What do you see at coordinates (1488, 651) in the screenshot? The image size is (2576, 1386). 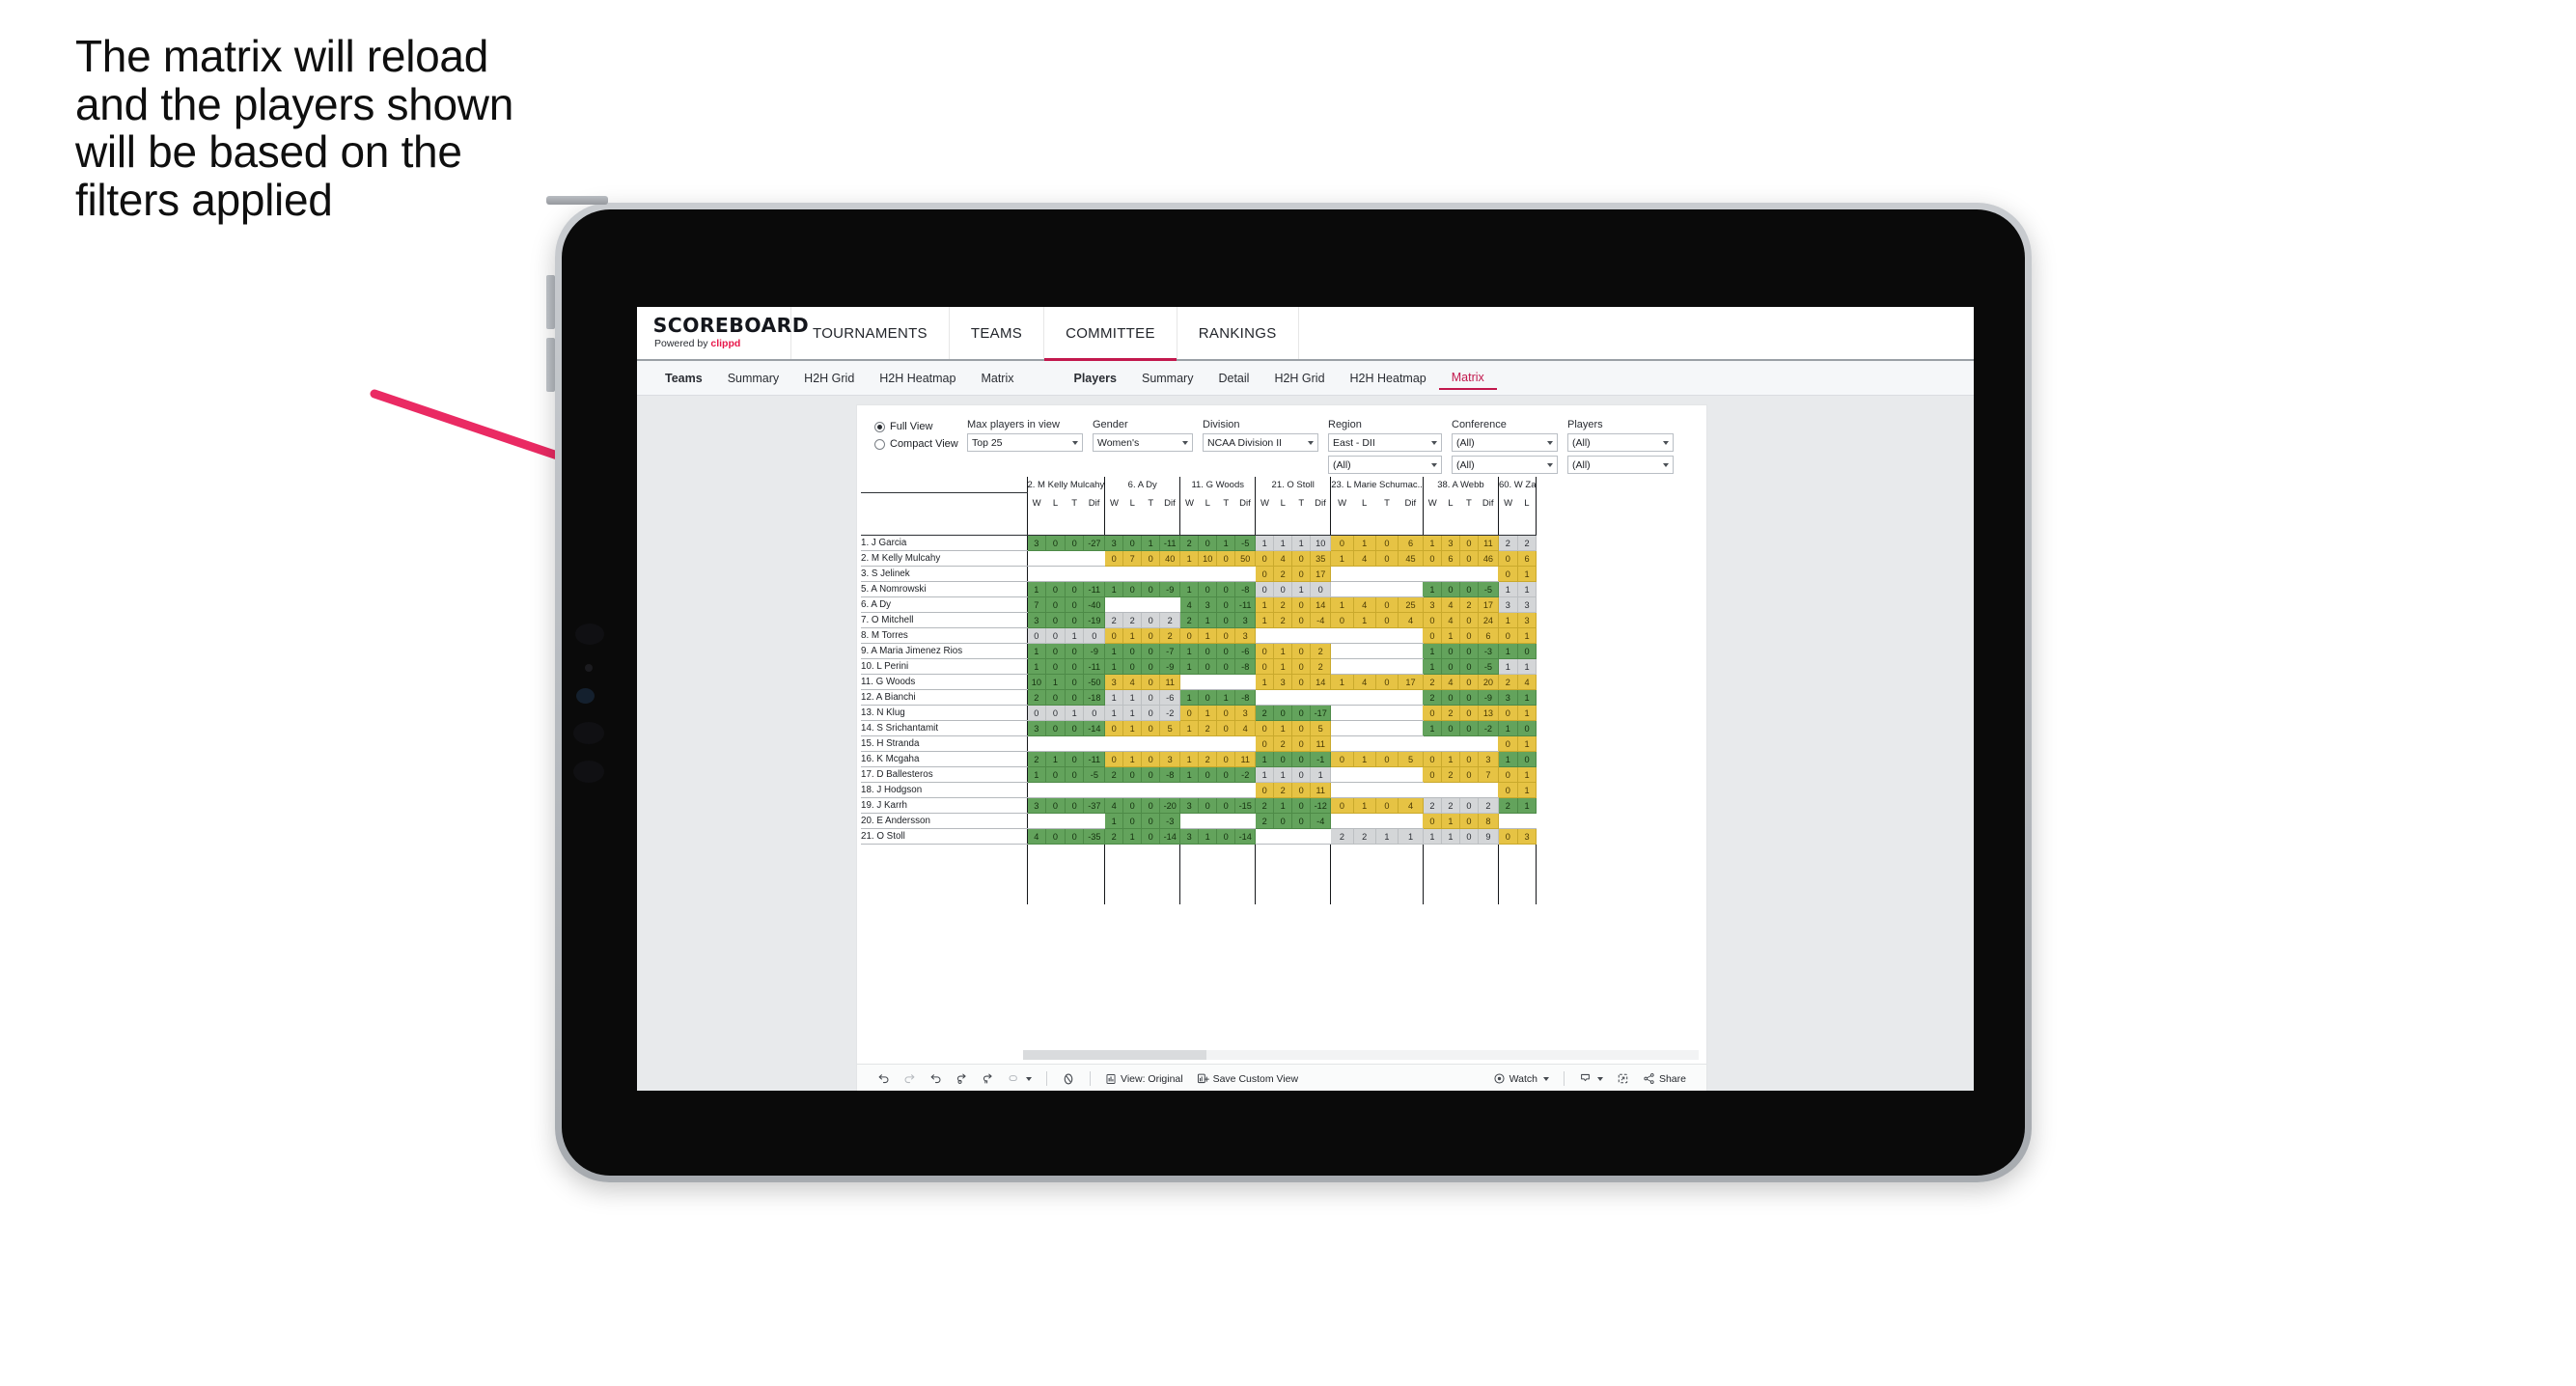 I see `matrix-cell: -3` at bounding box center [1488, 651].